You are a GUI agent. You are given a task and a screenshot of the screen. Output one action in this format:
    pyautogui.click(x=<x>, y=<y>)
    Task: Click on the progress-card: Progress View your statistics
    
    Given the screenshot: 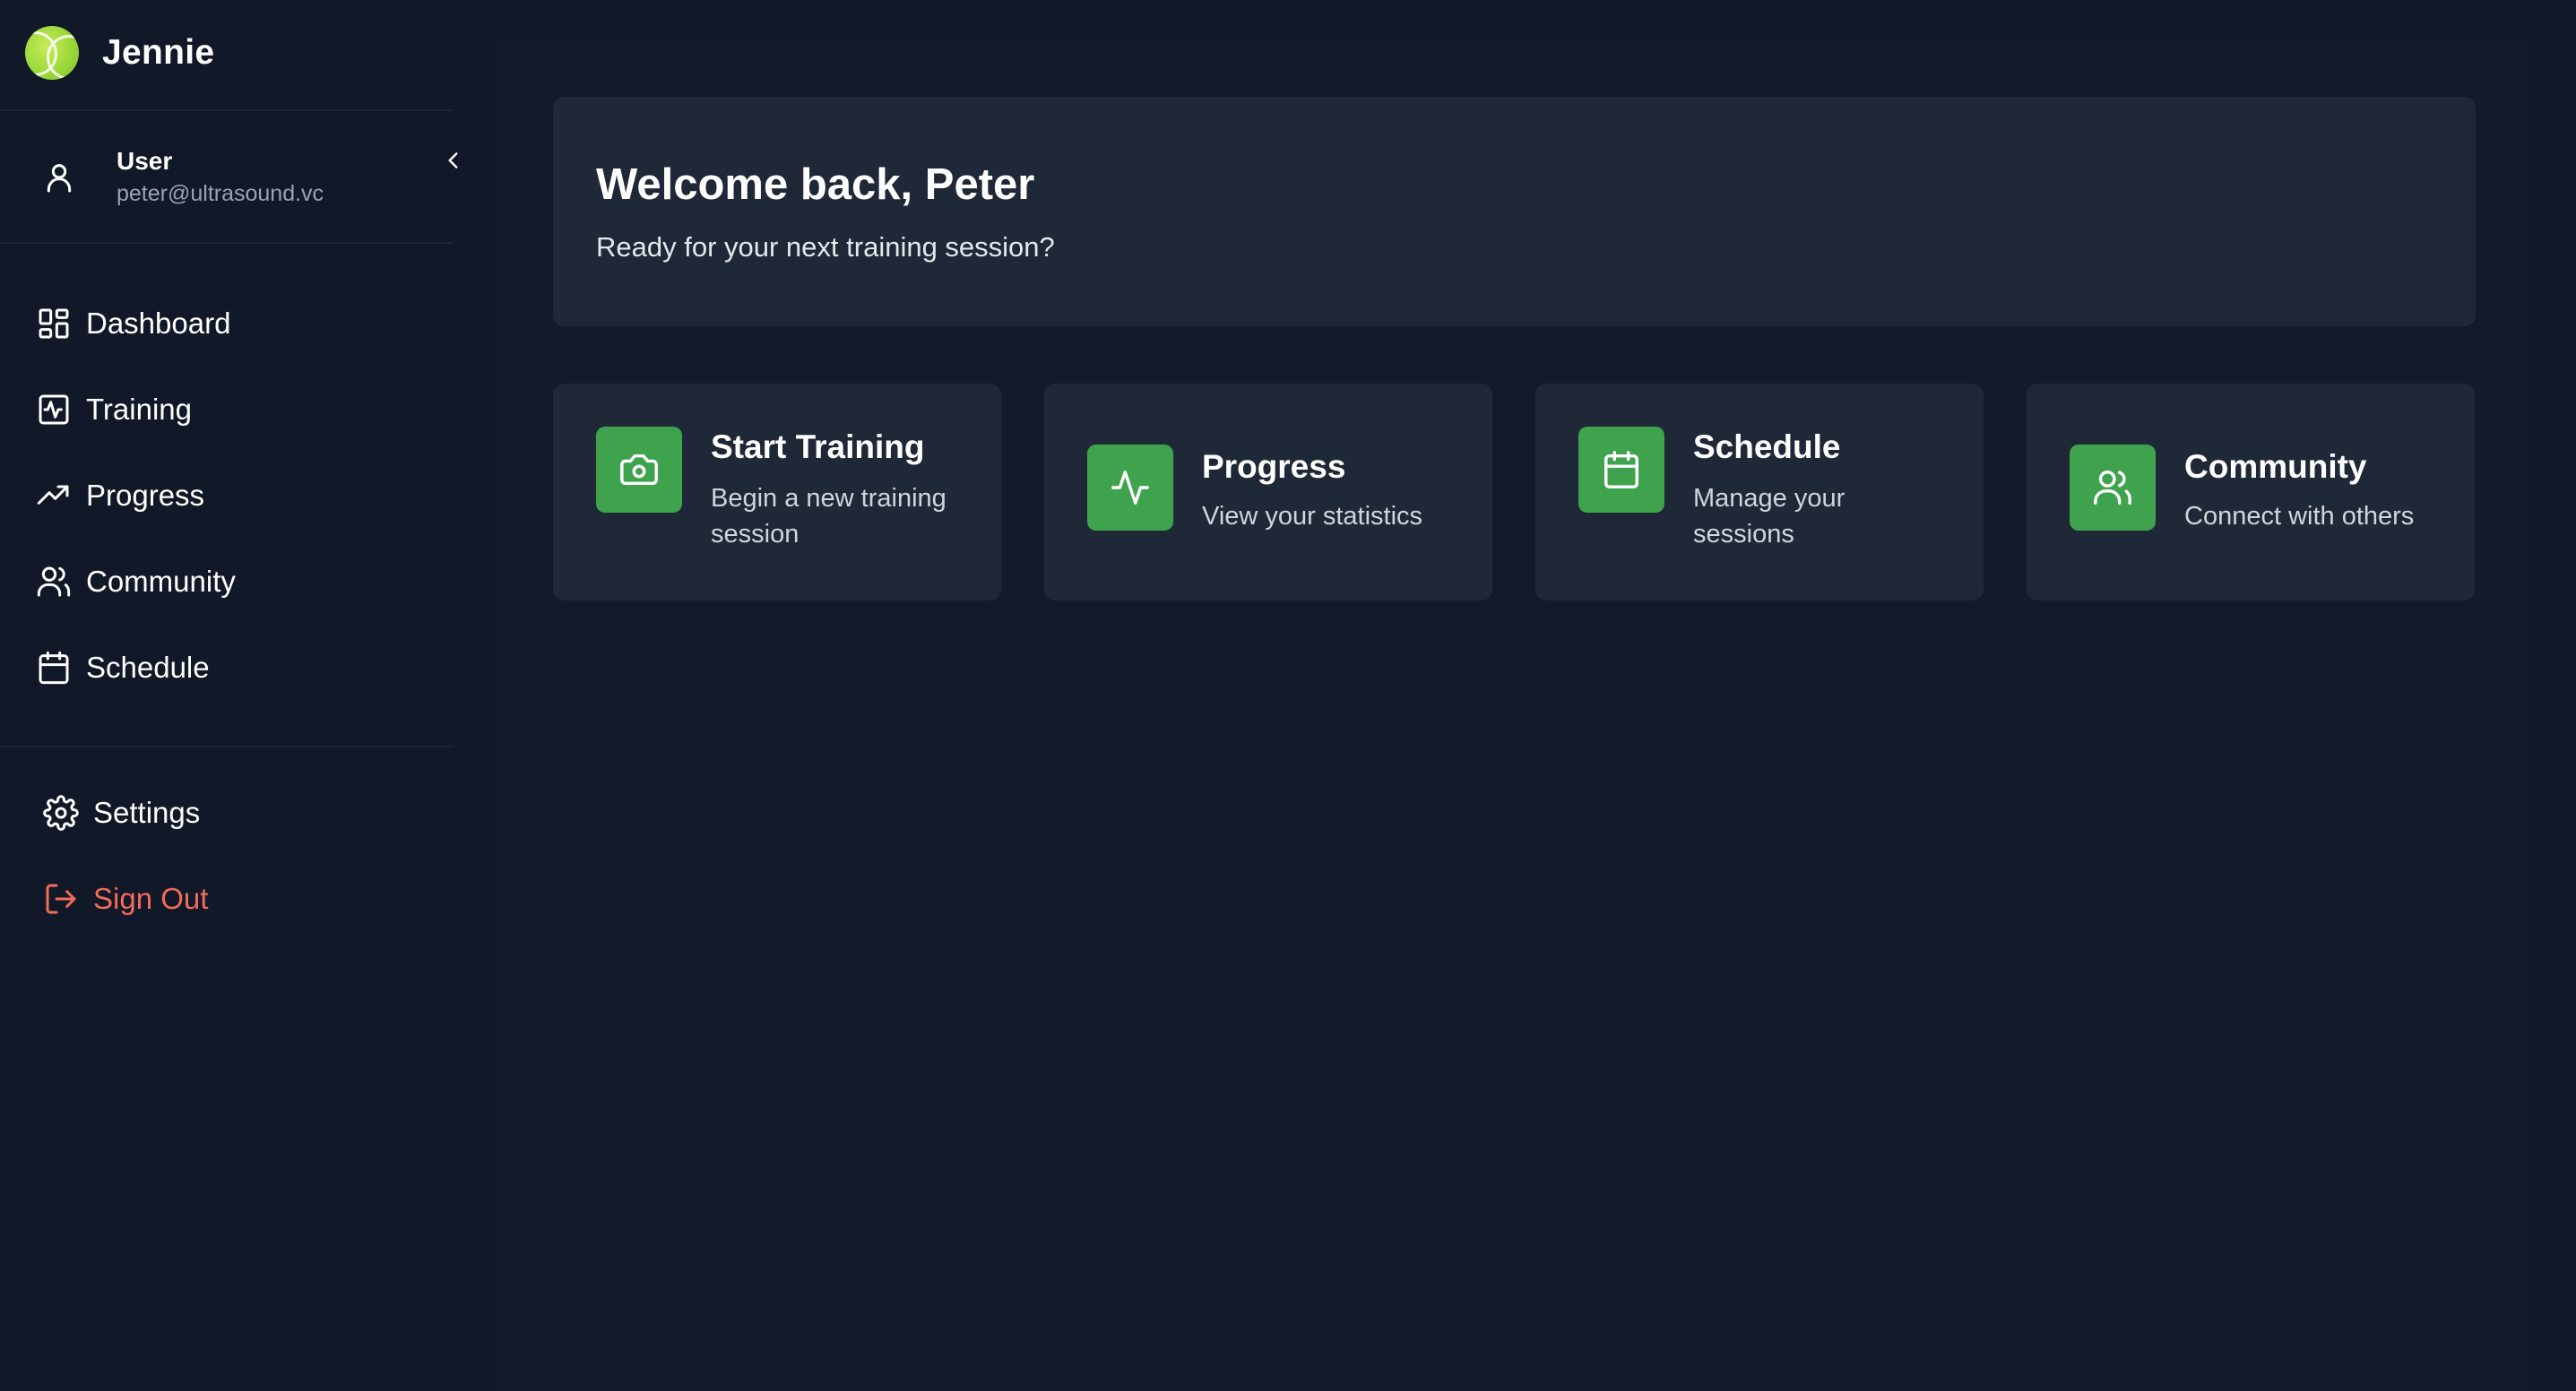 What is the action you would take?
    pyautogui.click(x=1268, y=492)
    